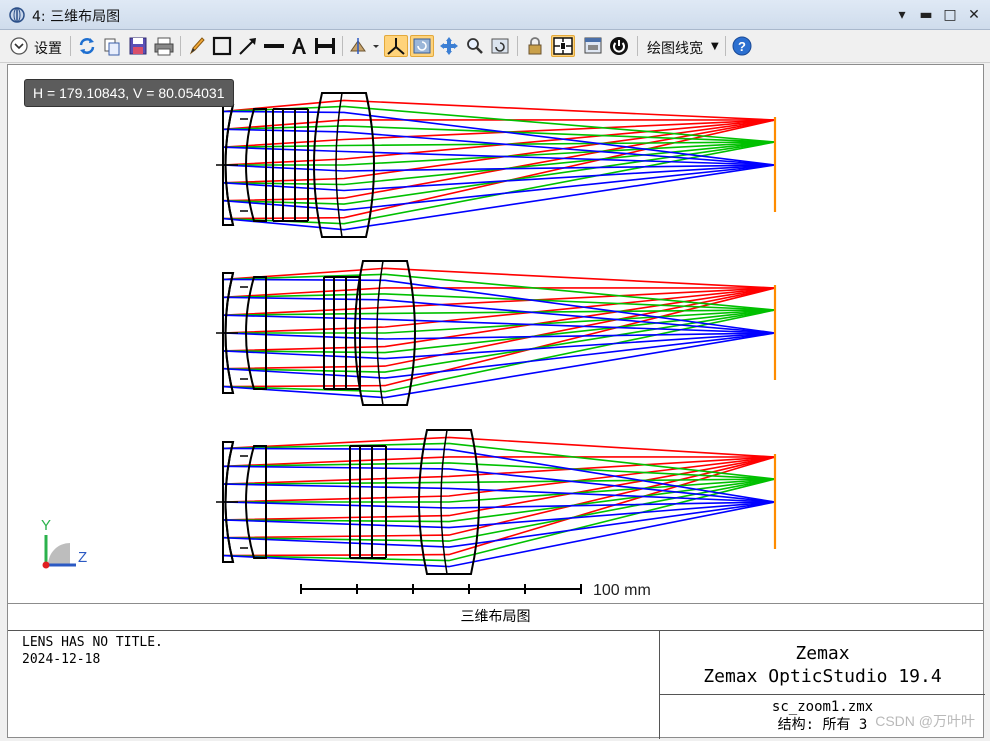  I want to click on lock-icon, so click(535, 46).